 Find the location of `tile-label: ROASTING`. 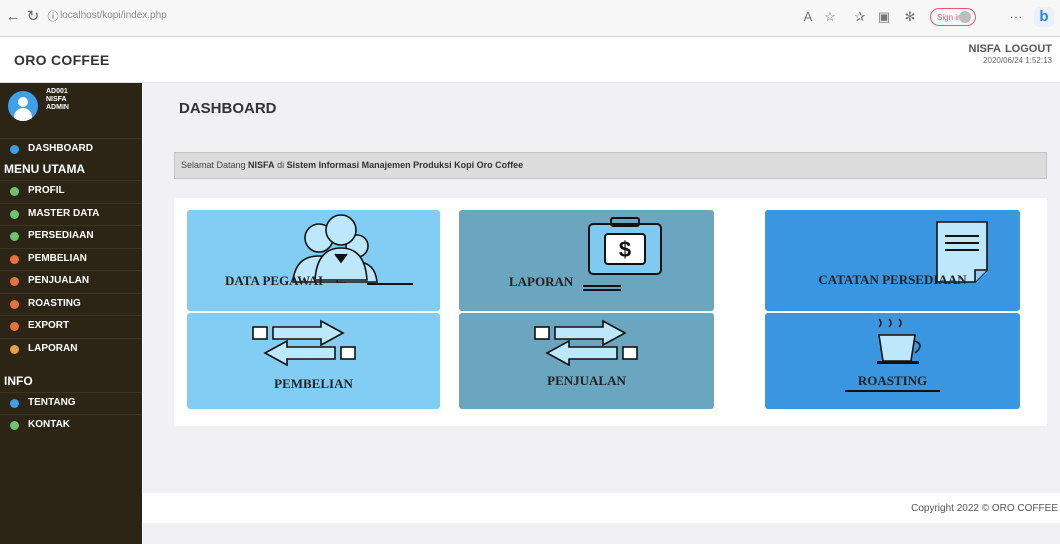

tile-label: ROASTING is located at coordinates (892, 380).